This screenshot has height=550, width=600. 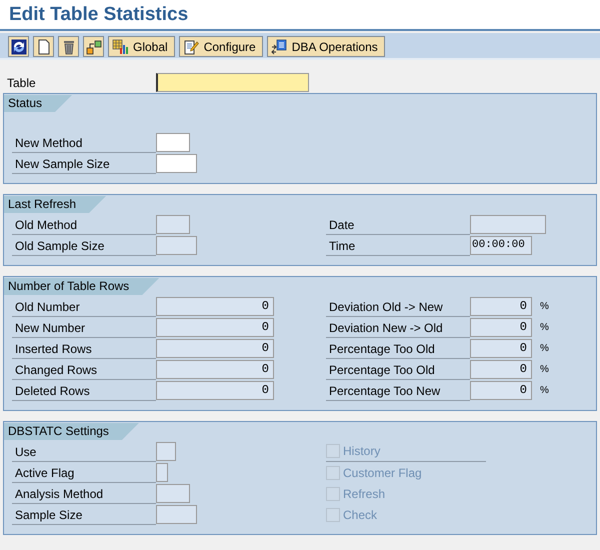 What do you see at coordinates (278, 46) in the screenshot?
I see `list-arrows-icon` at bounding box center [278, 46].